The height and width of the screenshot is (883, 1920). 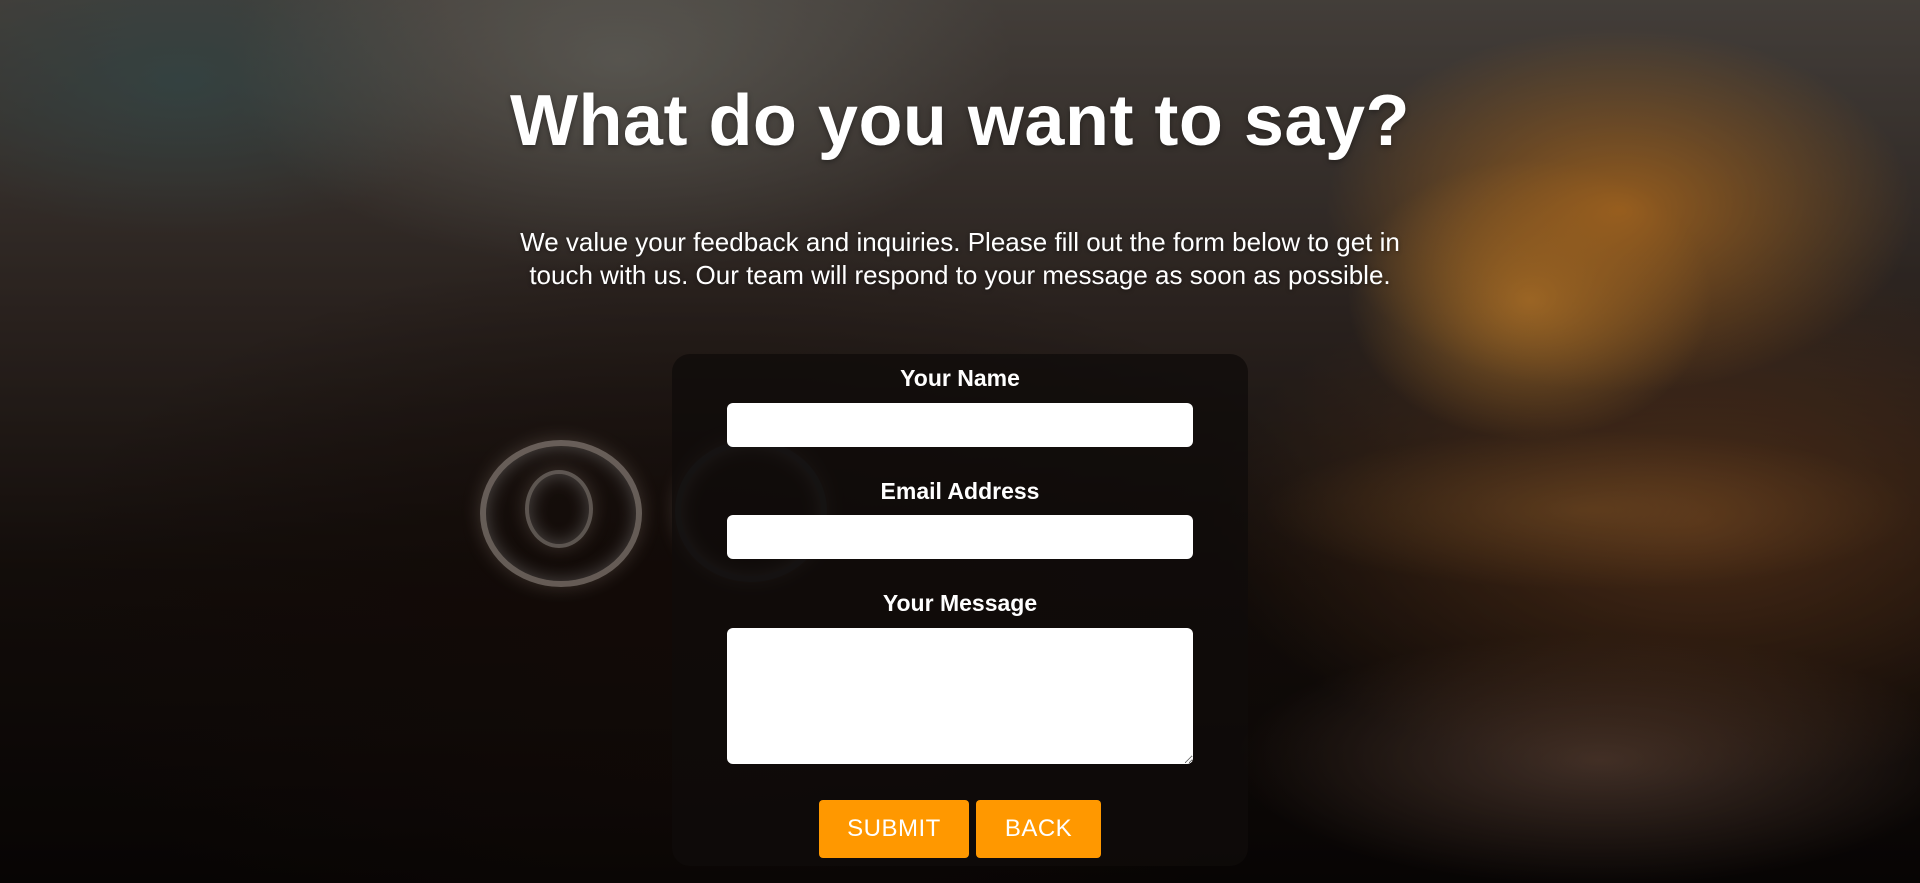 What do you see at coordinates (894, 829) in the screenshot?
I see `submit-button: SUBMIT` at bounding box center [894, 829].